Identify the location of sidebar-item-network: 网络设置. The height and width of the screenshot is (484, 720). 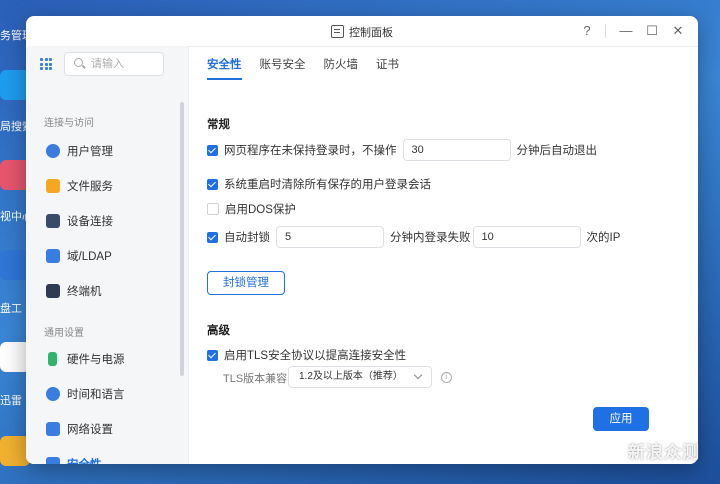
(106, 429).